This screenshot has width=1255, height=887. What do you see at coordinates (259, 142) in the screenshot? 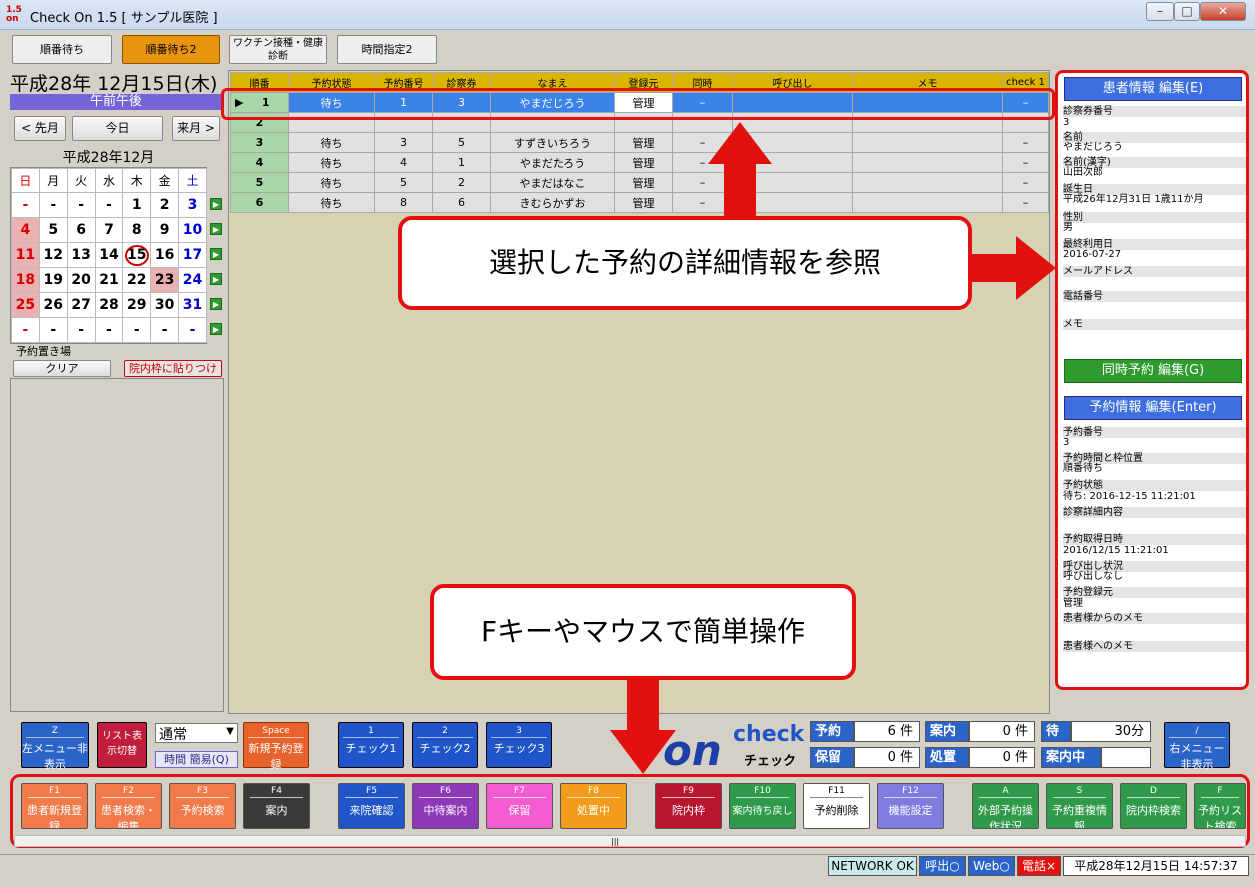
I see `row-order: 3` at bounding box center [259, 142].